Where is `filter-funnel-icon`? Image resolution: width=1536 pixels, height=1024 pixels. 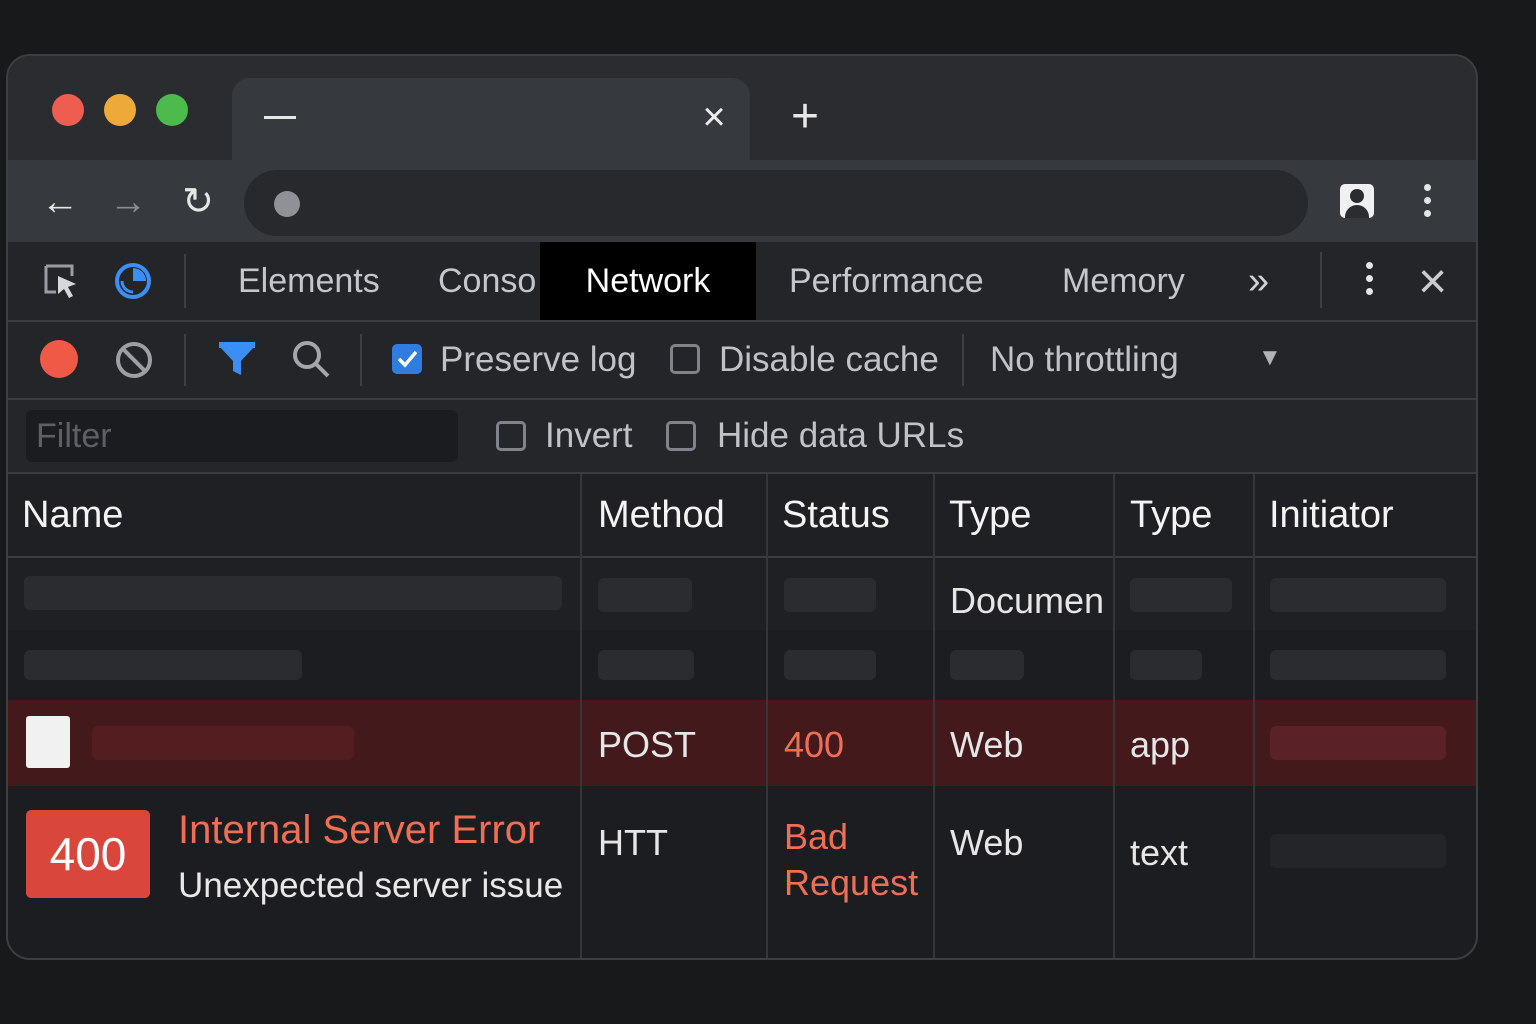
filter-funnel-icon is located at coordinates (237, 360).